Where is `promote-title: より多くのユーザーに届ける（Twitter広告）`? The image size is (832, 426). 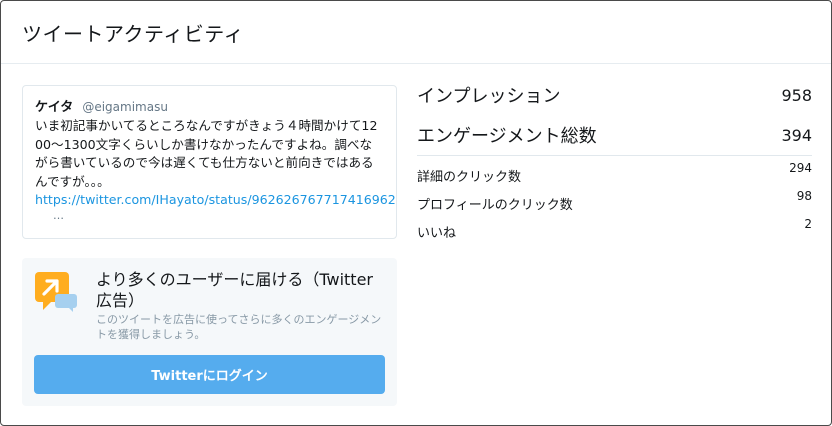
promote-title: より多くのユーザーに届ける（Twitter広告） is located at coordinates (234, 290).